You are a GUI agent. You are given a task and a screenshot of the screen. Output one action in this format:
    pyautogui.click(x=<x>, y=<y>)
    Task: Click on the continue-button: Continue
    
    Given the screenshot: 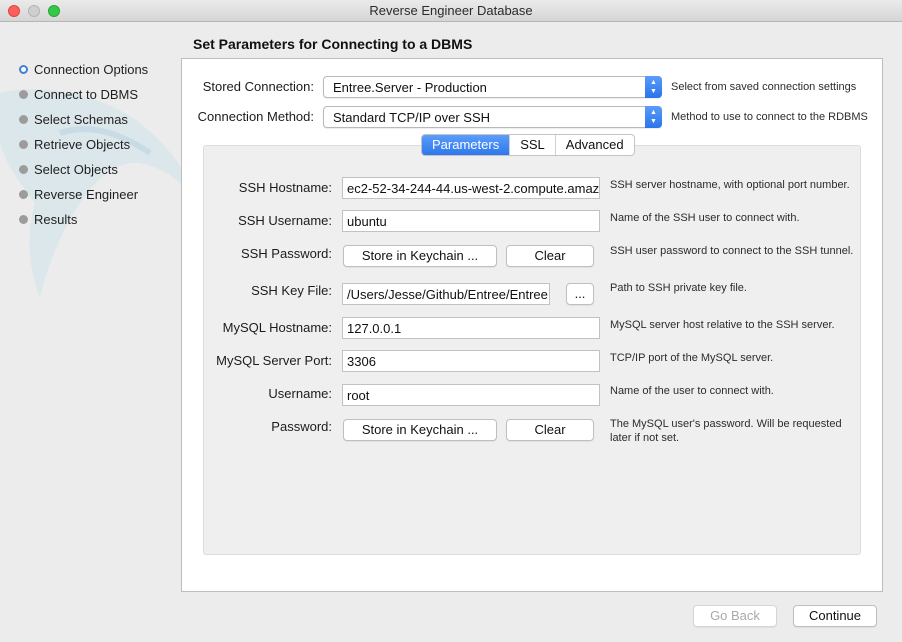 What is the action you would take?
    pyautogui.click(x=835, y=616)
    